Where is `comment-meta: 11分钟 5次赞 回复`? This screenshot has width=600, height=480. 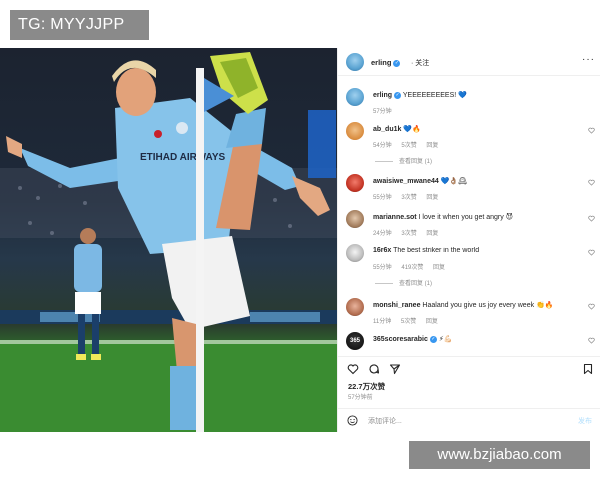 comment-meta: 11分钟 5次赞 回复 is located at coordinates (409, 320).